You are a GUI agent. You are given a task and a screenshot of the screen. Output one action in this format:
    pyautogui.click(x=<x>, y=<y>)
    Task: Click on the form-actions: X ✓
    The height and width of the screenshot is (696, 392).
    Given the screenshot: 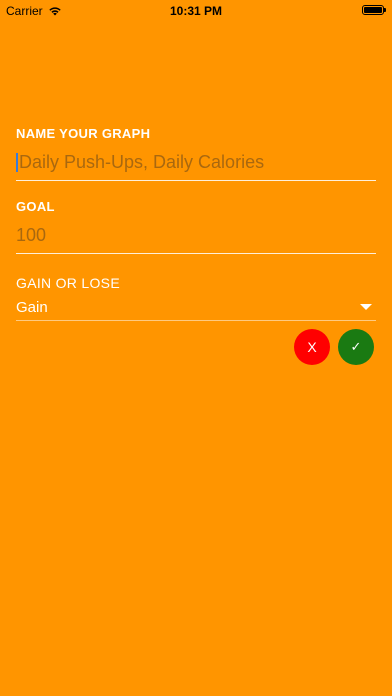 What is the action you would take?
    pyautogui.click(x=334, y=347)
    